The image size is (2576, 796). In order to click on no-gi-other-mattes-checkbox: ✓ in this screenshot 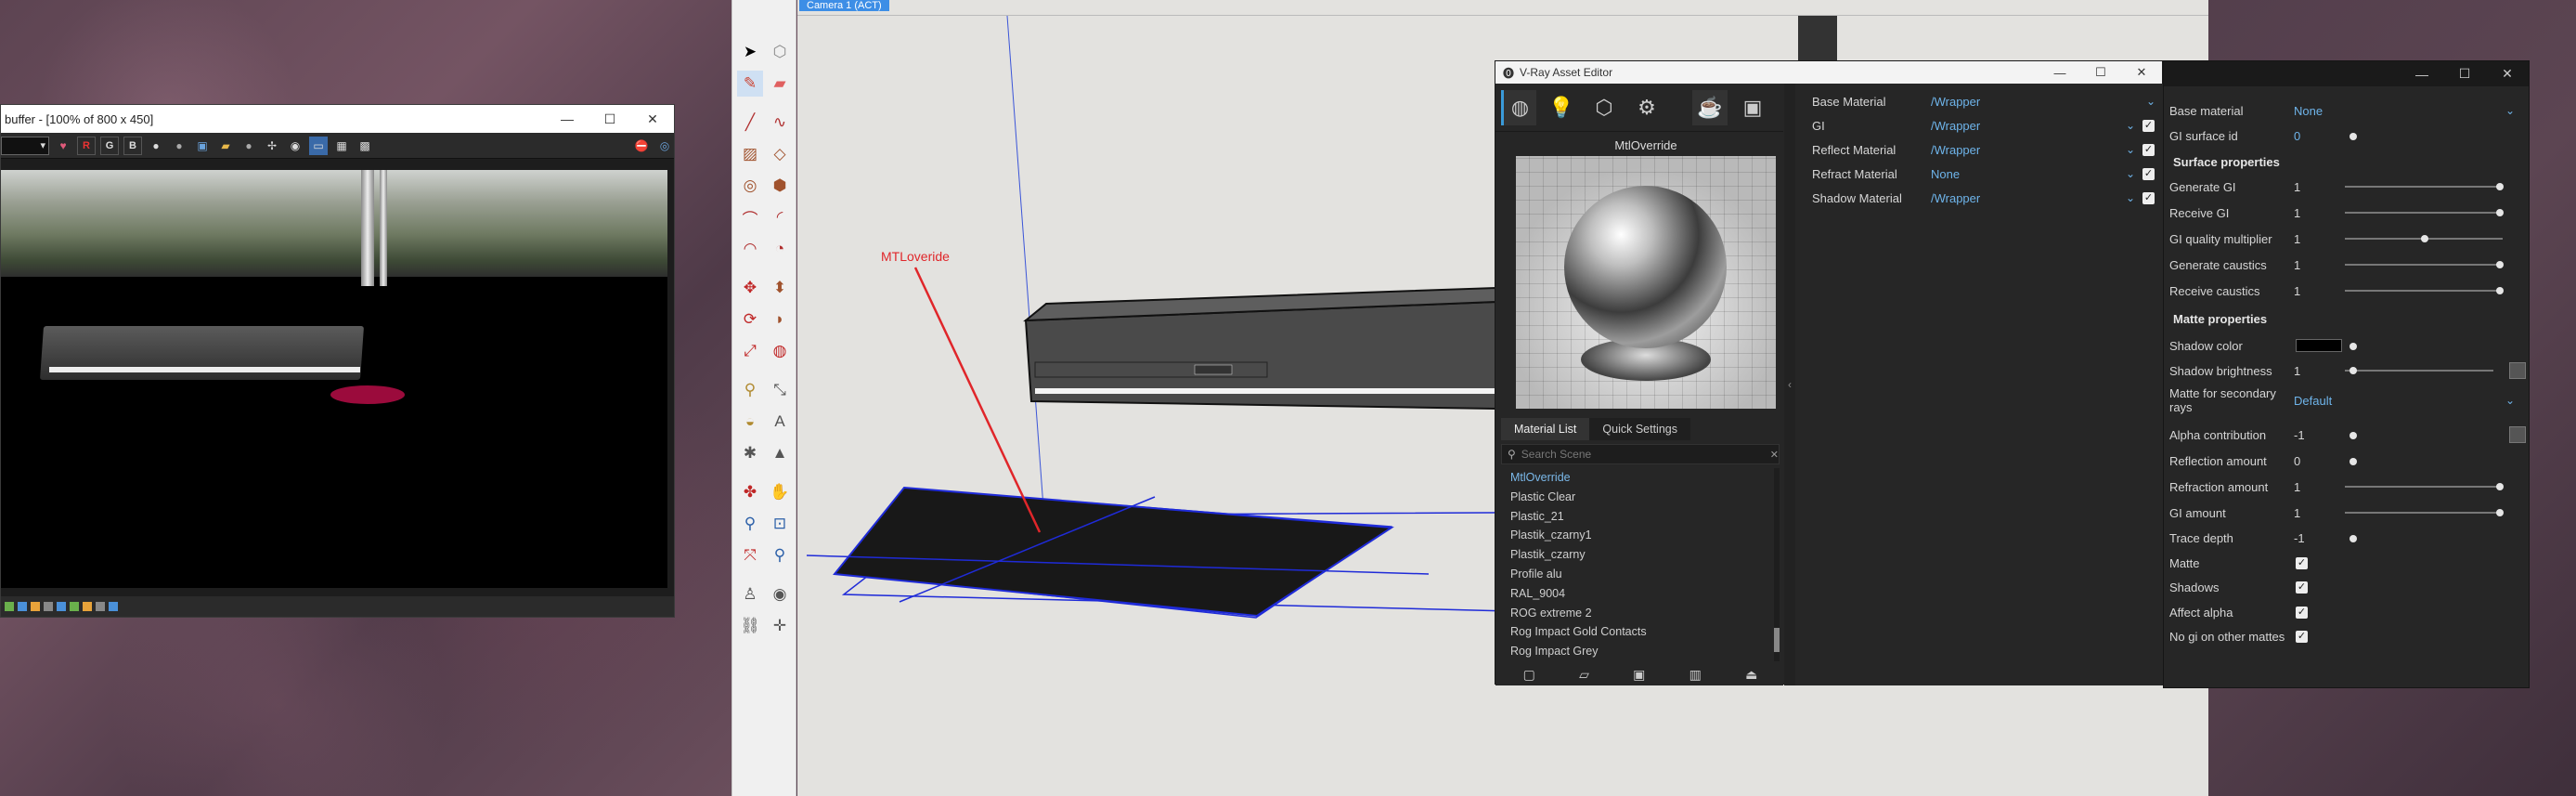, I will do `click(2302, 636)`.